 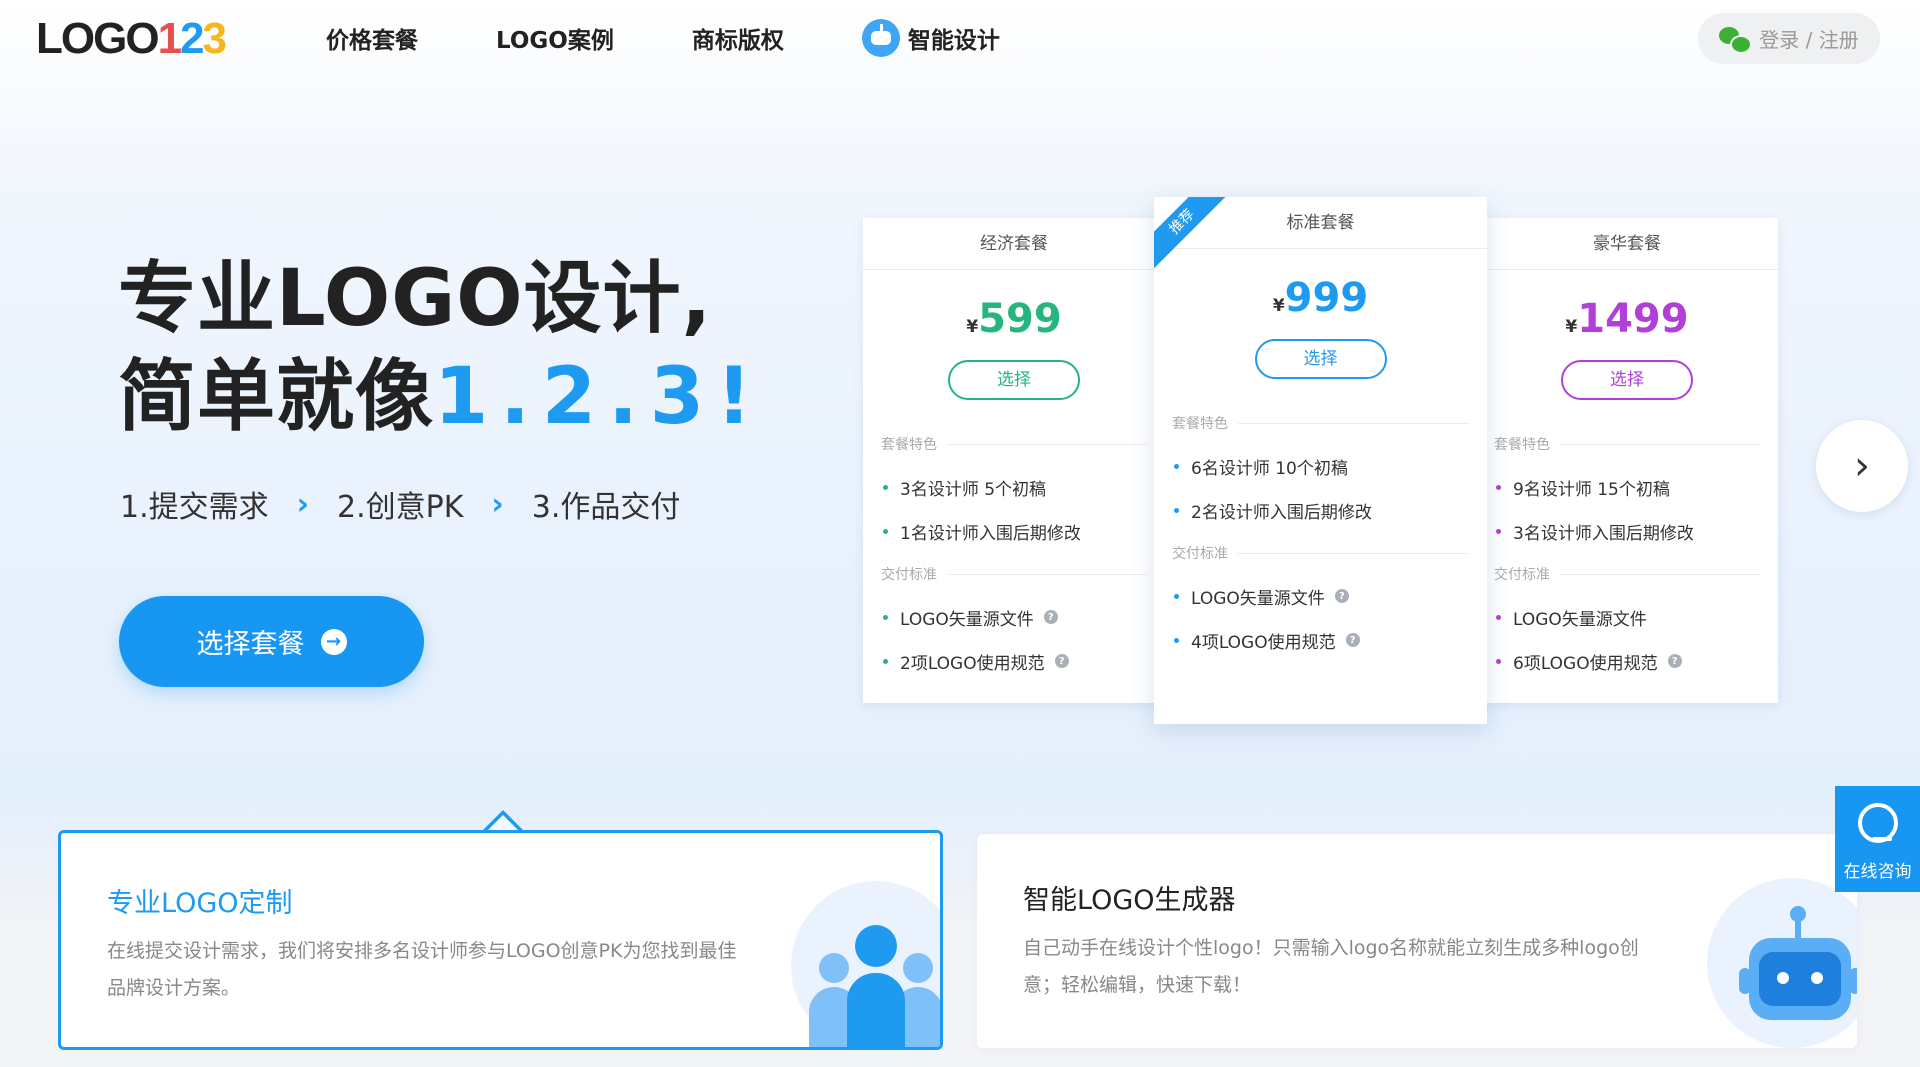 I want to click on feature-item: 9名设计师 15个初稿, so click(x=1627, y=488).